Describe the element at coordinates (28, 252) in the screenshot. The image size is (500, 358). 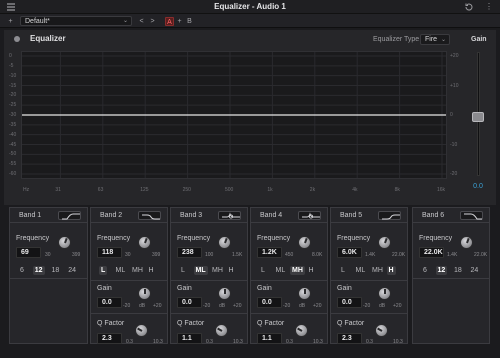
I see `frequency-value: 69` at that location.